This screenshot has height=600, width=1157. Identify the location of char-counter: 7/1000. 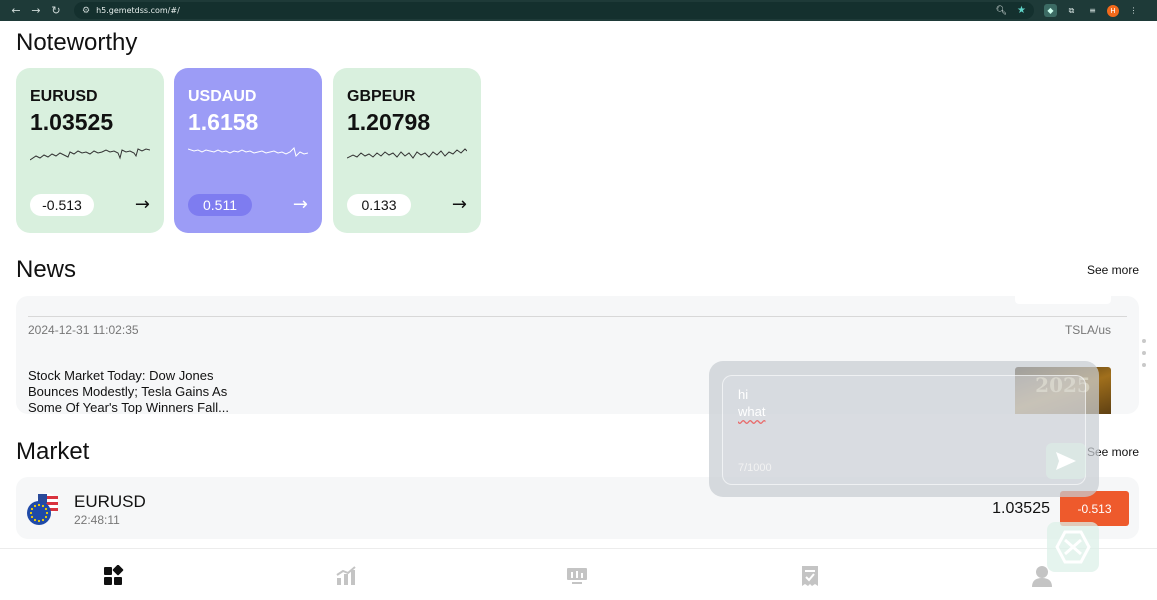
(755, 468).